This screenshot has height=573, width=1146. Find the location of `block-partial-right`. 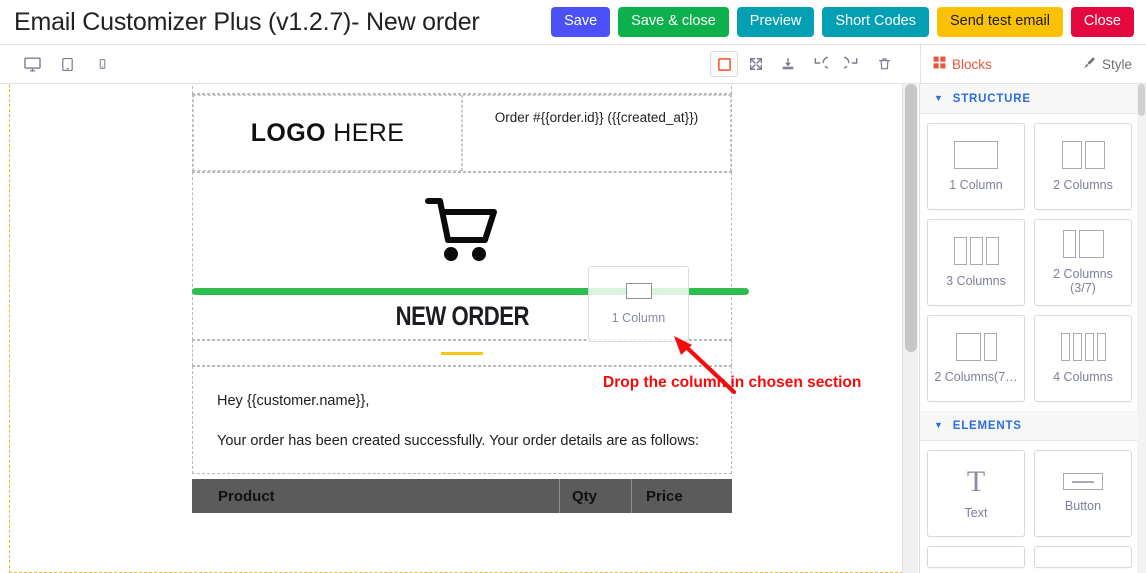

block-partial-right is located at coordinates (1083, 557).